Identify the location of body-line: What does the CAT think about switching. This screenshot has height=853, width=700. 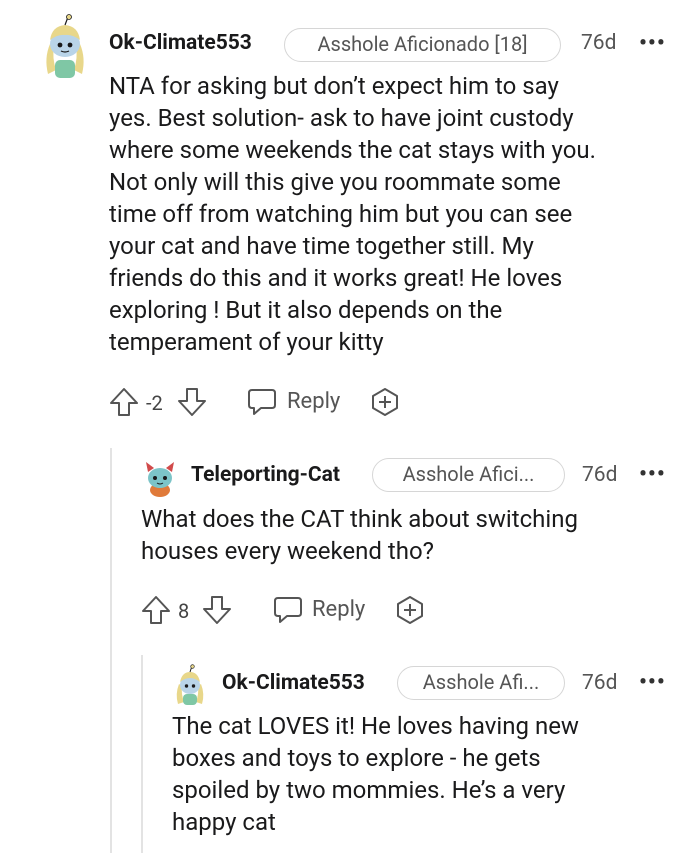
(359, 519).